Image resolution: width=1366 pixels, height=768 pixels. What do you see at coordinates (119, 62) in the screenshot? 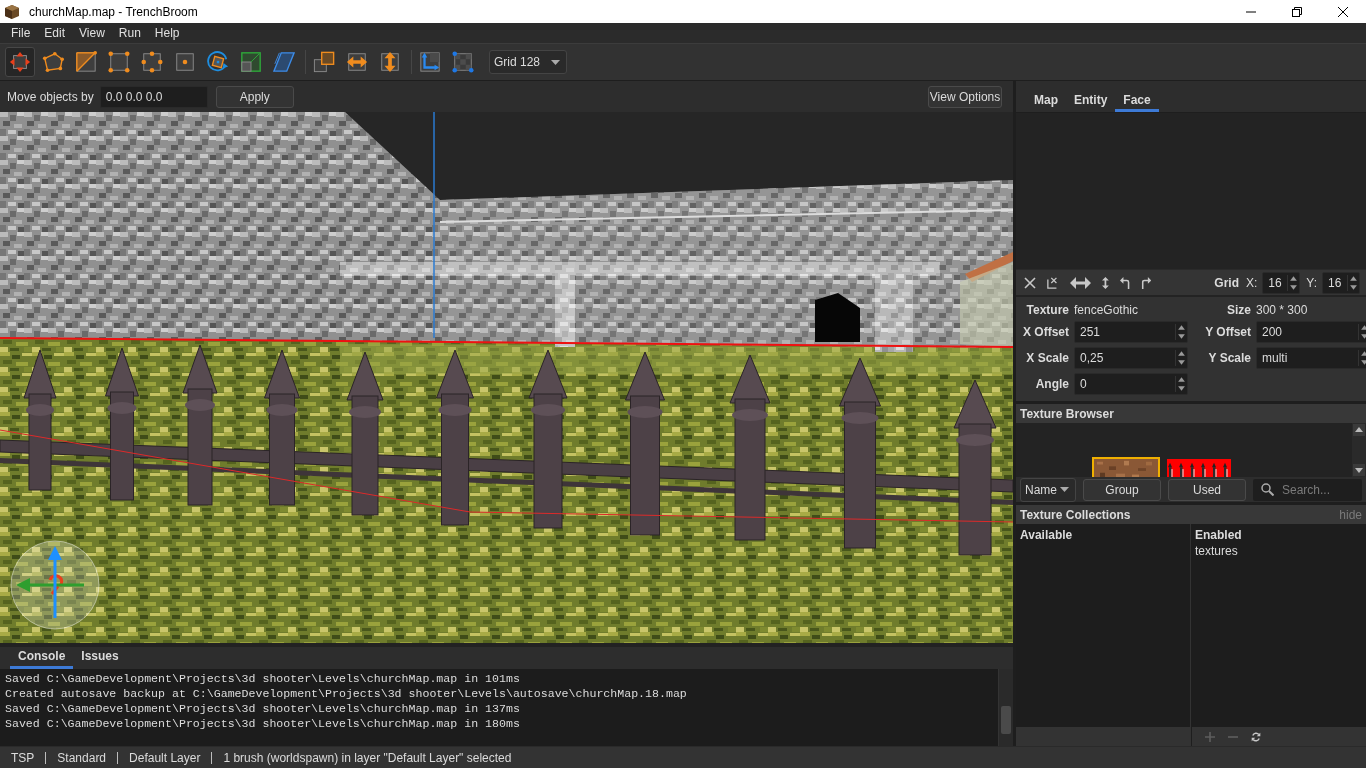
I see `corner-dots-icon` at bounding box center [119, 62].